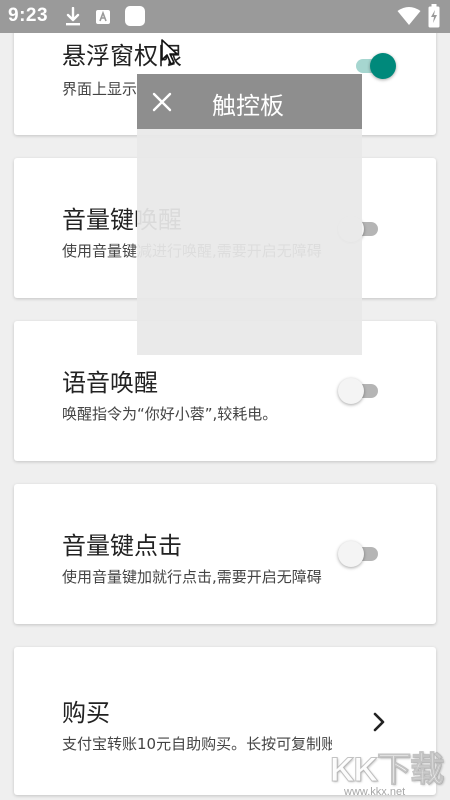 The image size is (450, 800). I want to click on watermark-logo: KK下载, so click(386, 770).